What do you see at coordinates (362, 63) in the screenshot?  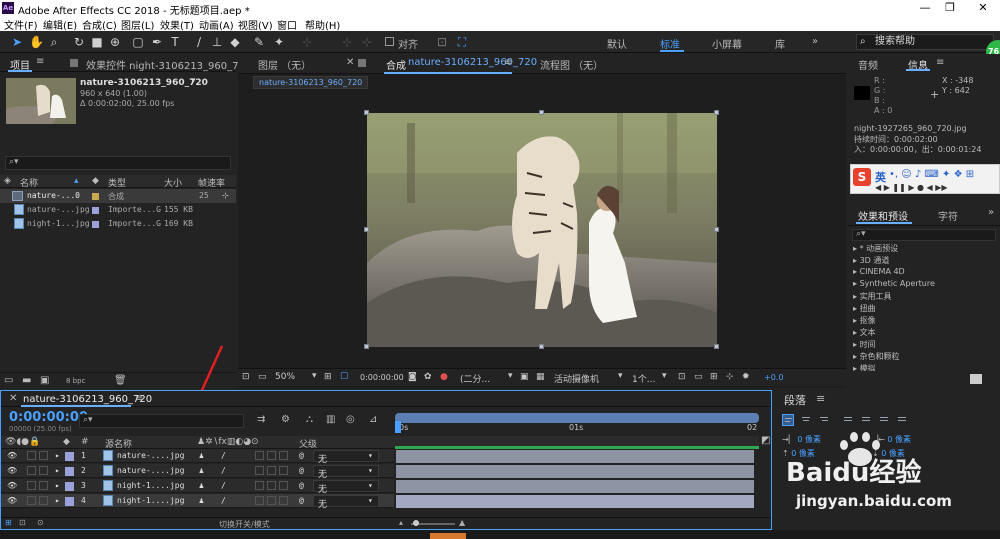 I see `viewer-lock-icon` at bounding box center [362, 63].